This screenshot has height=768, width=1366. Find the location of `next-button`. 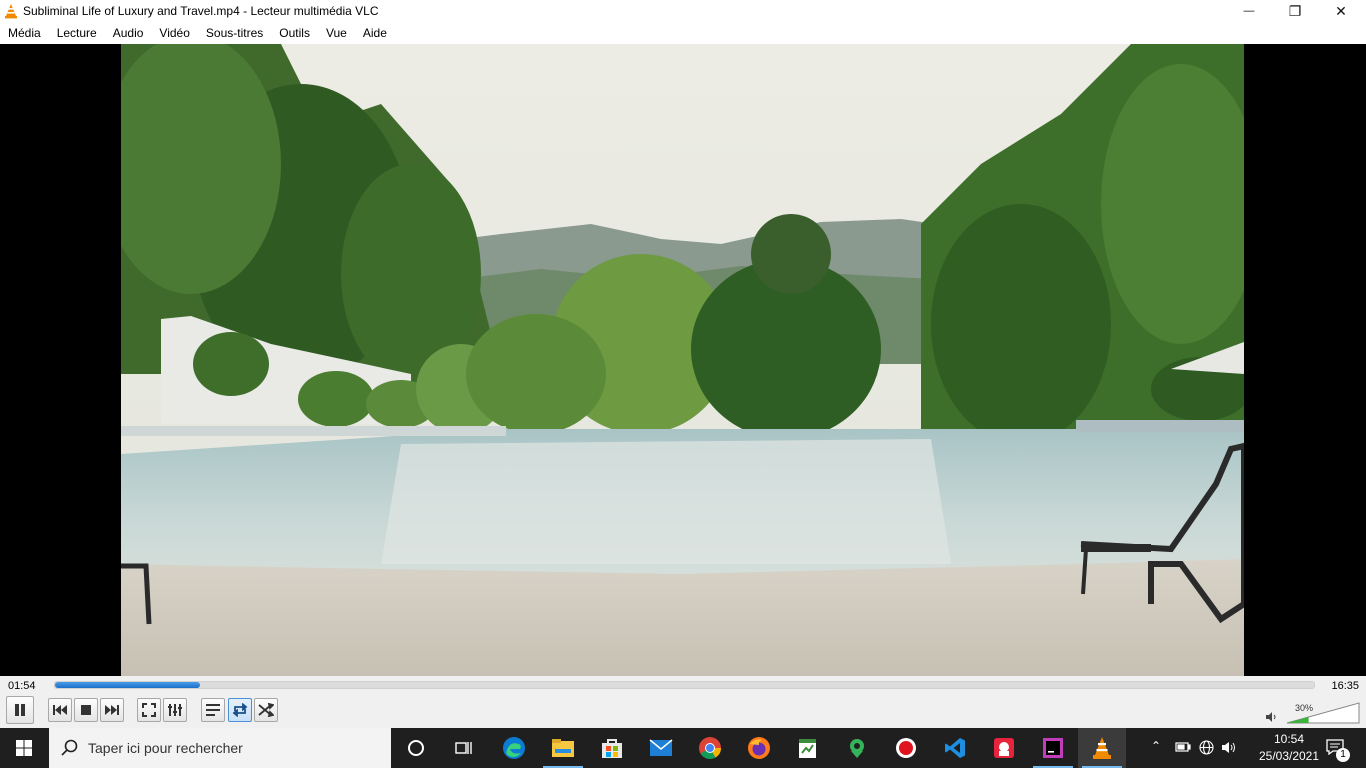

next-button is located at coordinates (112, 710).